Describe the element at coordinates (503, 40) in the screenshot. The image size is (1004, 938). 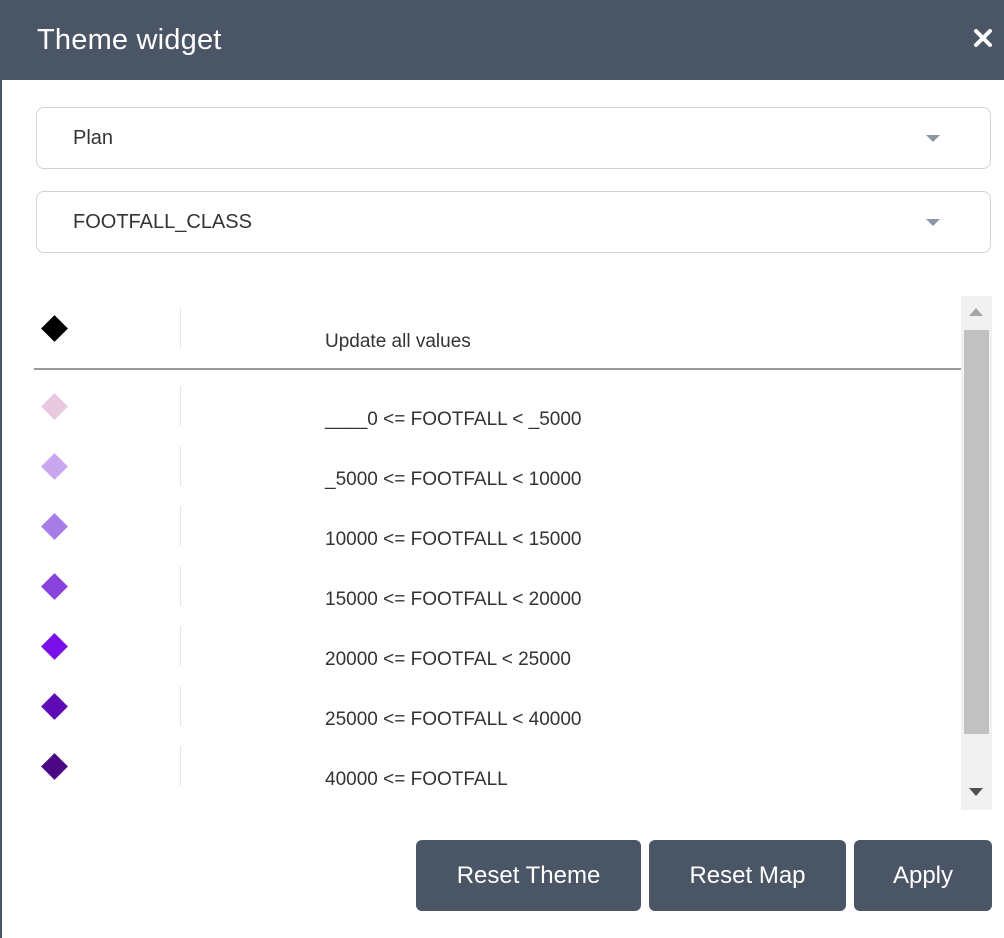
I see `widget-header: Theme widget` at that location.